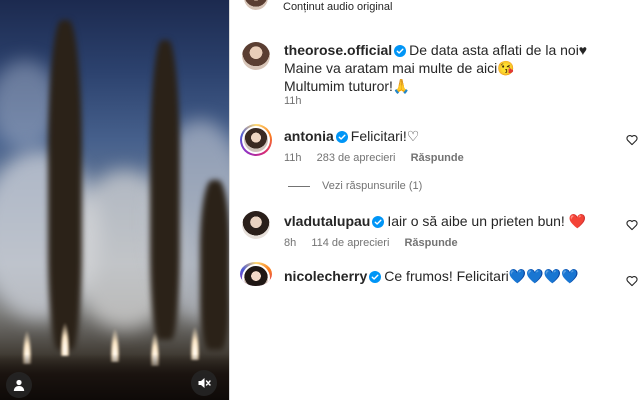  I want to click on comment-body: nicolecherry Ce frumos! Felicitari💙💙💙💙, so click(449, 276).